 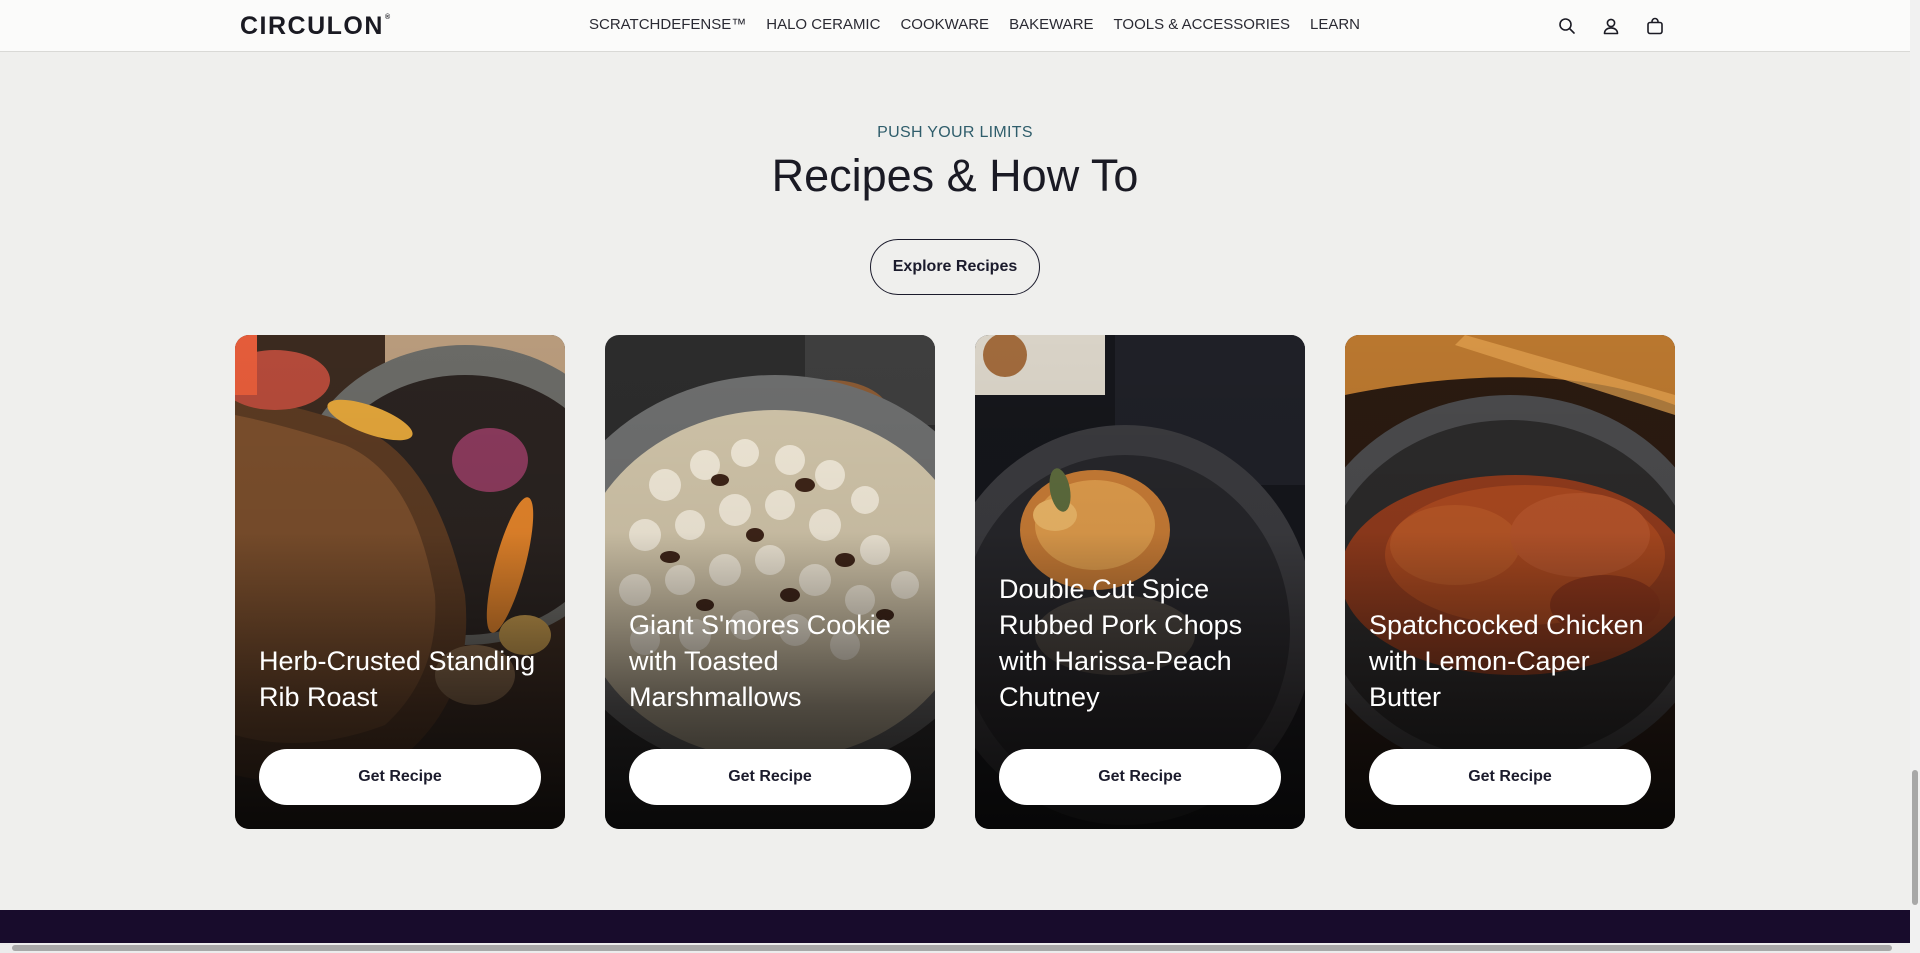 What do you see at coordinates (823, 24) in the screenshot?
I see `nav-halo-ceramic: HALO CERAMIC` at bounding box center [823, 24].